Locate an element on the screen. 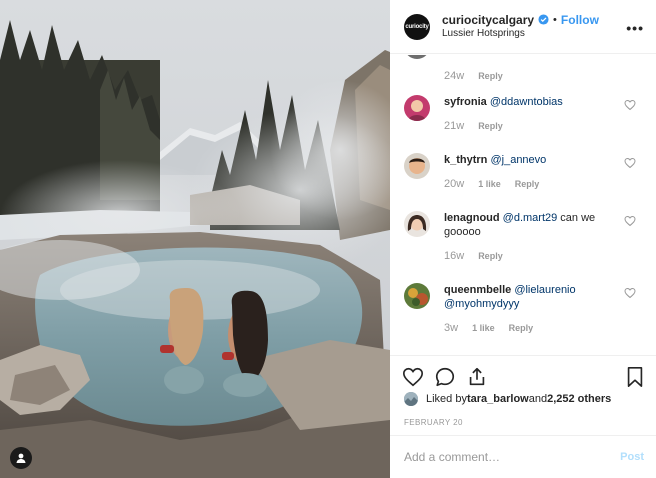  comment-mention: @j_annevo is located at coordinates (518, 160).